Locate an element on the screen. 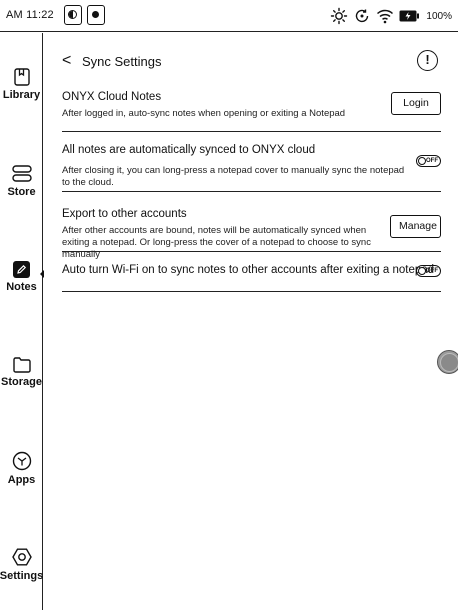  sidebar-item-apps: Apps is located at coordinates (21, 468).